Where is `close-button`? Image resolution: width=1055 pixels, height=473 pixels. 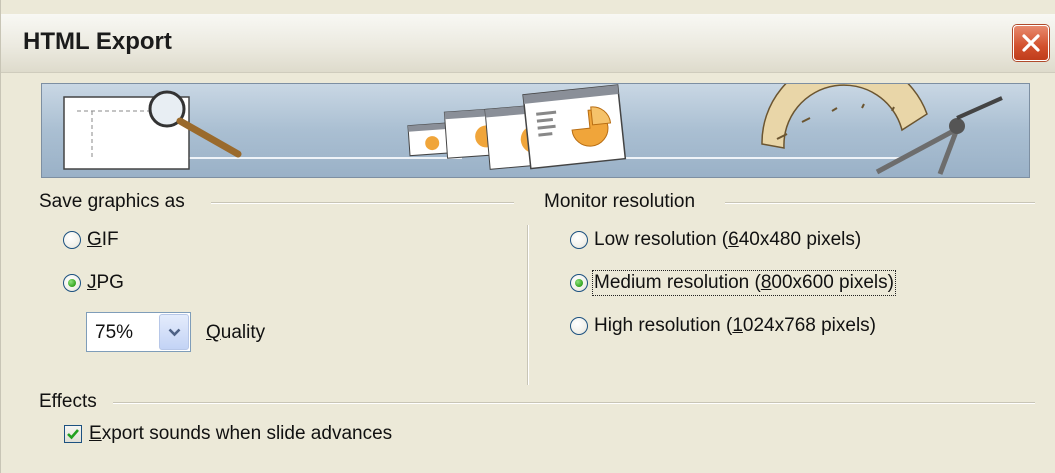
close-button is located at coordinates (1031, 43).